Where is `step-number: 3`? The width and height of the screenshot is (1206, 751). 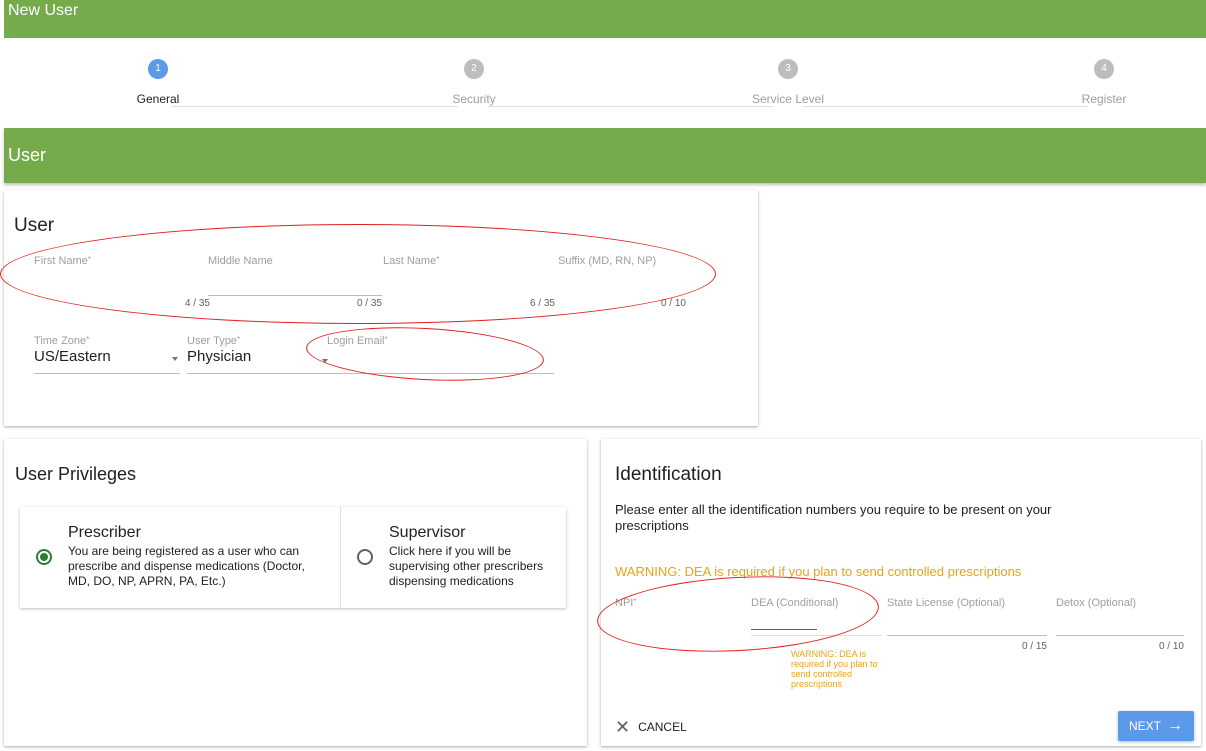
step-number: 3 is located at coordinates (788, 69).